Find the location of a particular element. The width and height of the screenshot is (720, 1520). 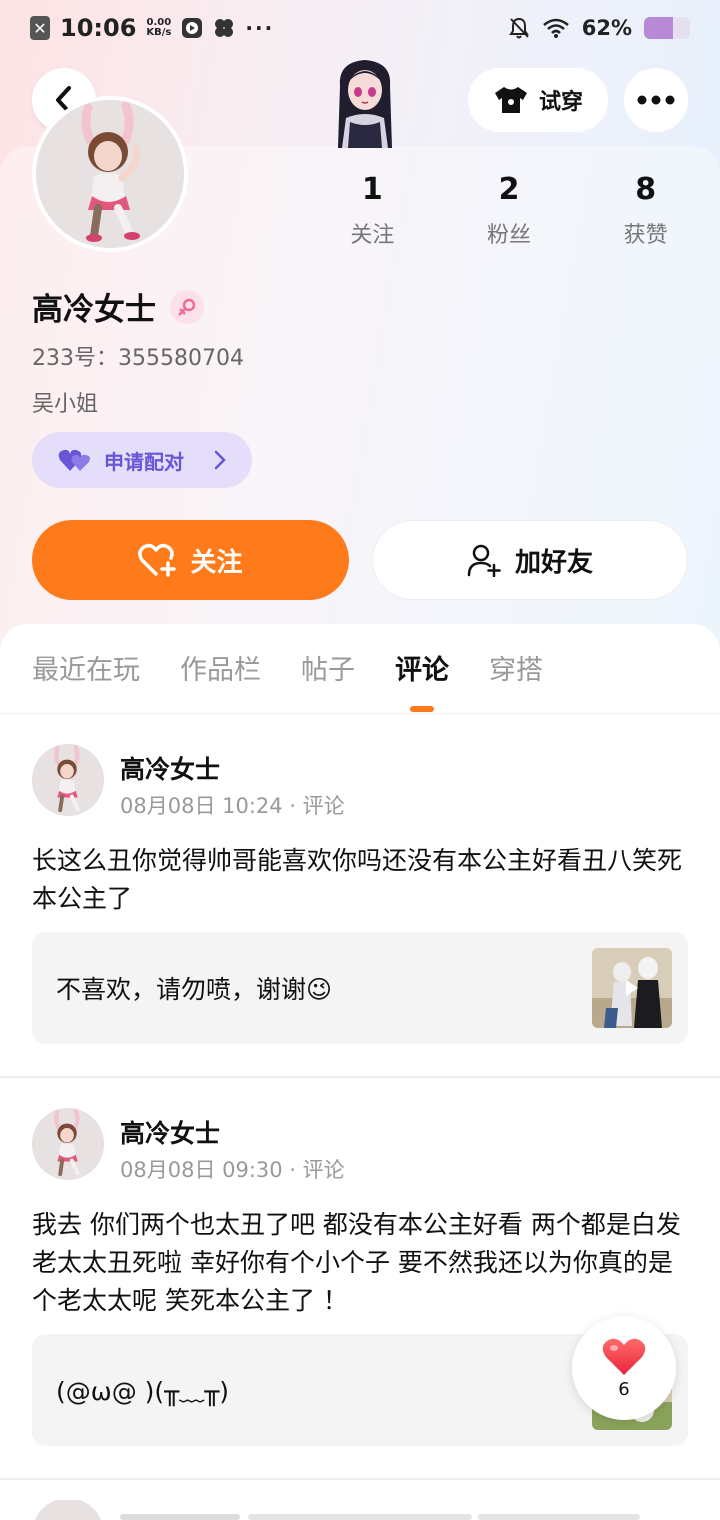

tab-comments: 评论 is located at coordinates (422, 680).